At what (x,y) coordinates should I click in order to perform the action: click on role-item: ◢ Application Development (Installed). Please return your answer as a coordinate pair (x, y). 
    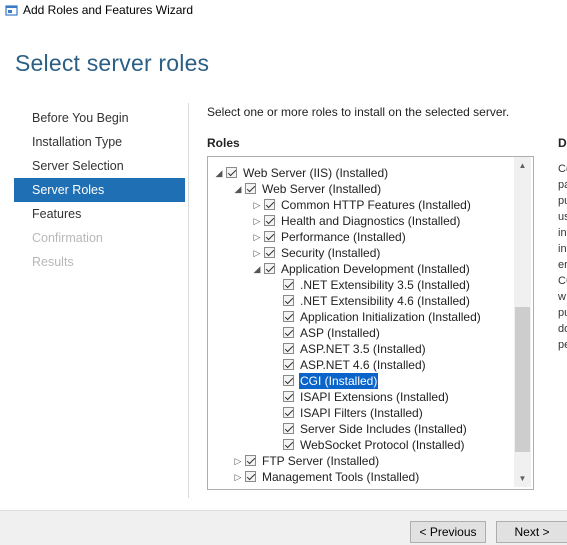
    Looking at the image, I should click on (360, 269).